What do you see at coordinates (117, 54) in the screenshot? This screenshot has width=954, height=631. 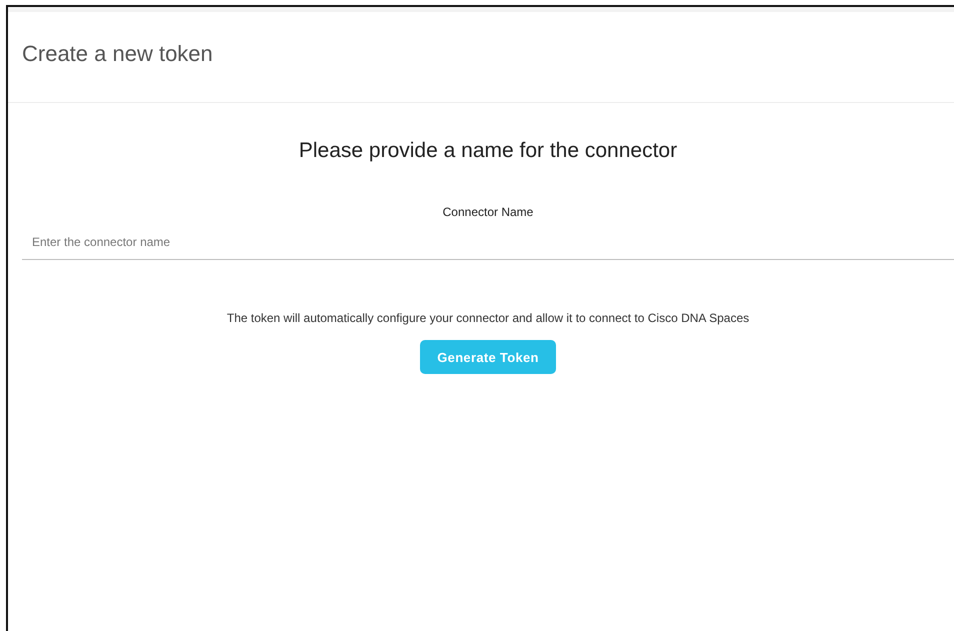 I see `dialog-title: Create a new token` at bounding box center [117, 54].